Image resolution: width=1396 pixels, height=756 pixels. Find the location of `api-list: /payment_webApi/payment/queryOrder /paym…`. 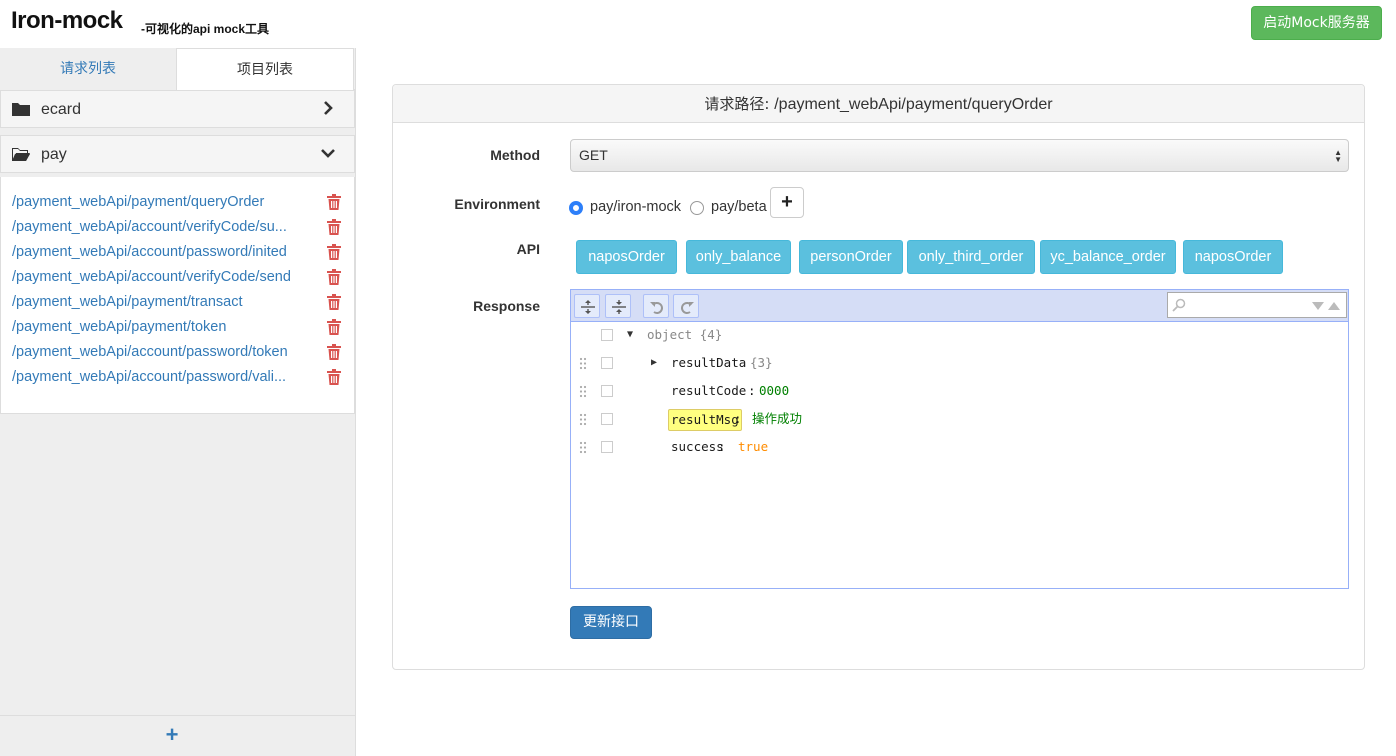

api-list: /payment_webApi/payment/queryOrder /paym… is located at coordinates (177, 295).